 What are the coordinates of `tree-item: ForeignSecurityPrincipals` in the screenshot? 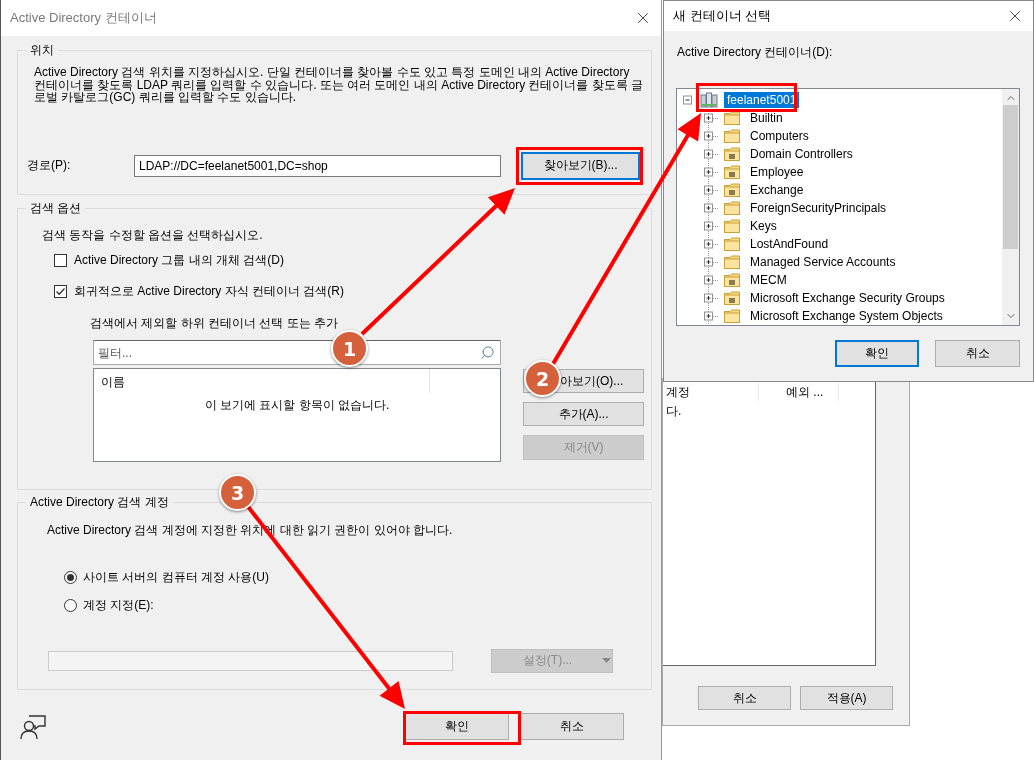 It's located at (818, 208).